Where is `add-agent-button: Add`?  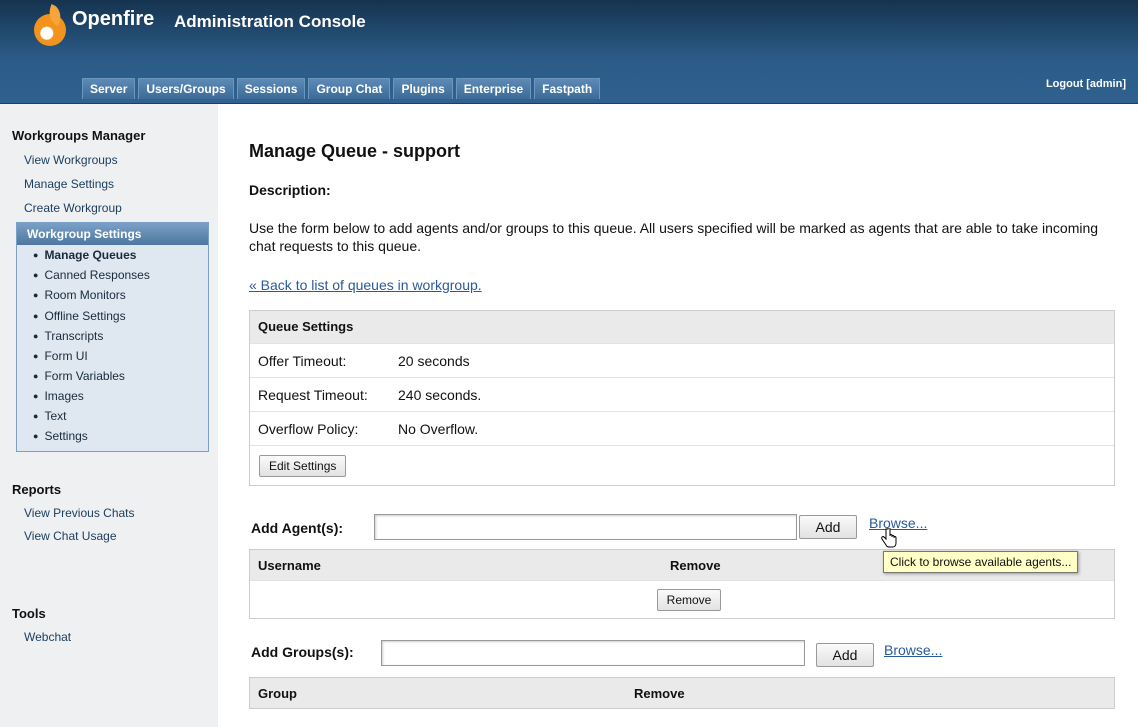
add-agent-button: Add is located at coordinates (828, 527).